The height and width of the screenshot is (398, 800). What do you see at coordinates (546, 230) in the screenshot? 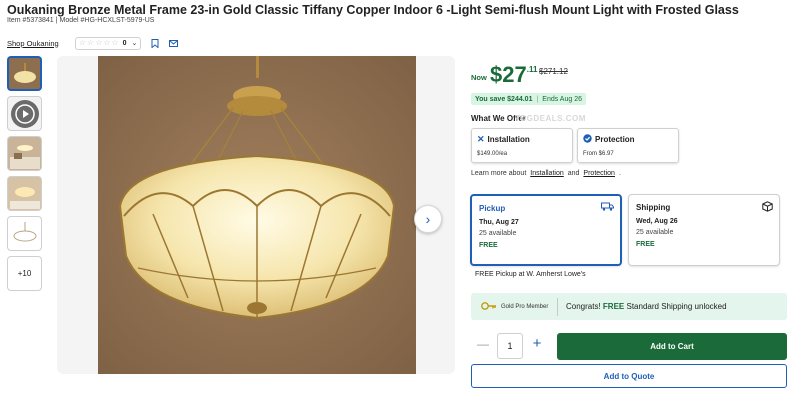
I see `pickup-option: Pickup Thu, Aug 27 25 available FREE` at bounding box center [546, 230].